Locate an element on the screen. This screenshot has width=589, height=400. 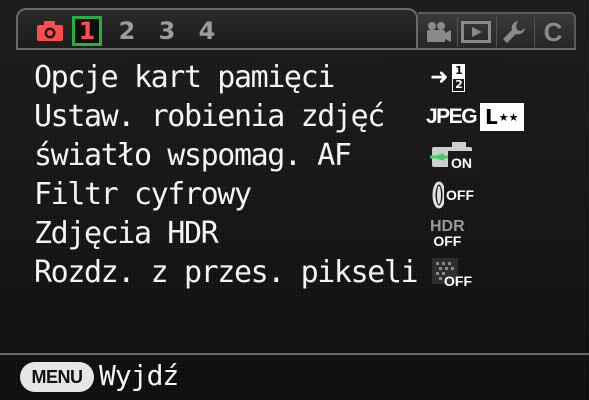
camera-icon is located at coordinates (50, 31).